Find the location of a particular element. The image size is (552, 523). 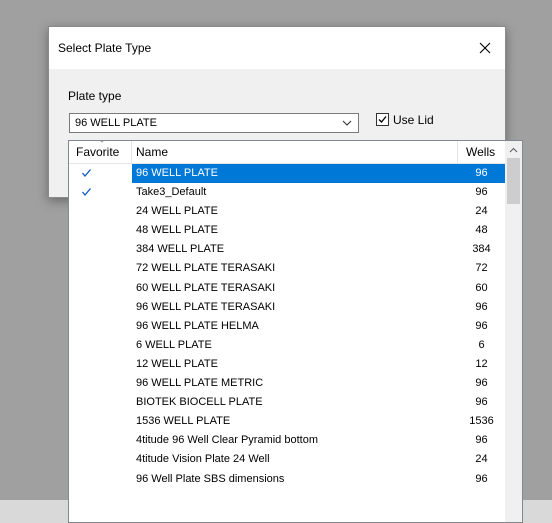

chevron-up-icon is located at coordinates (513, 149).